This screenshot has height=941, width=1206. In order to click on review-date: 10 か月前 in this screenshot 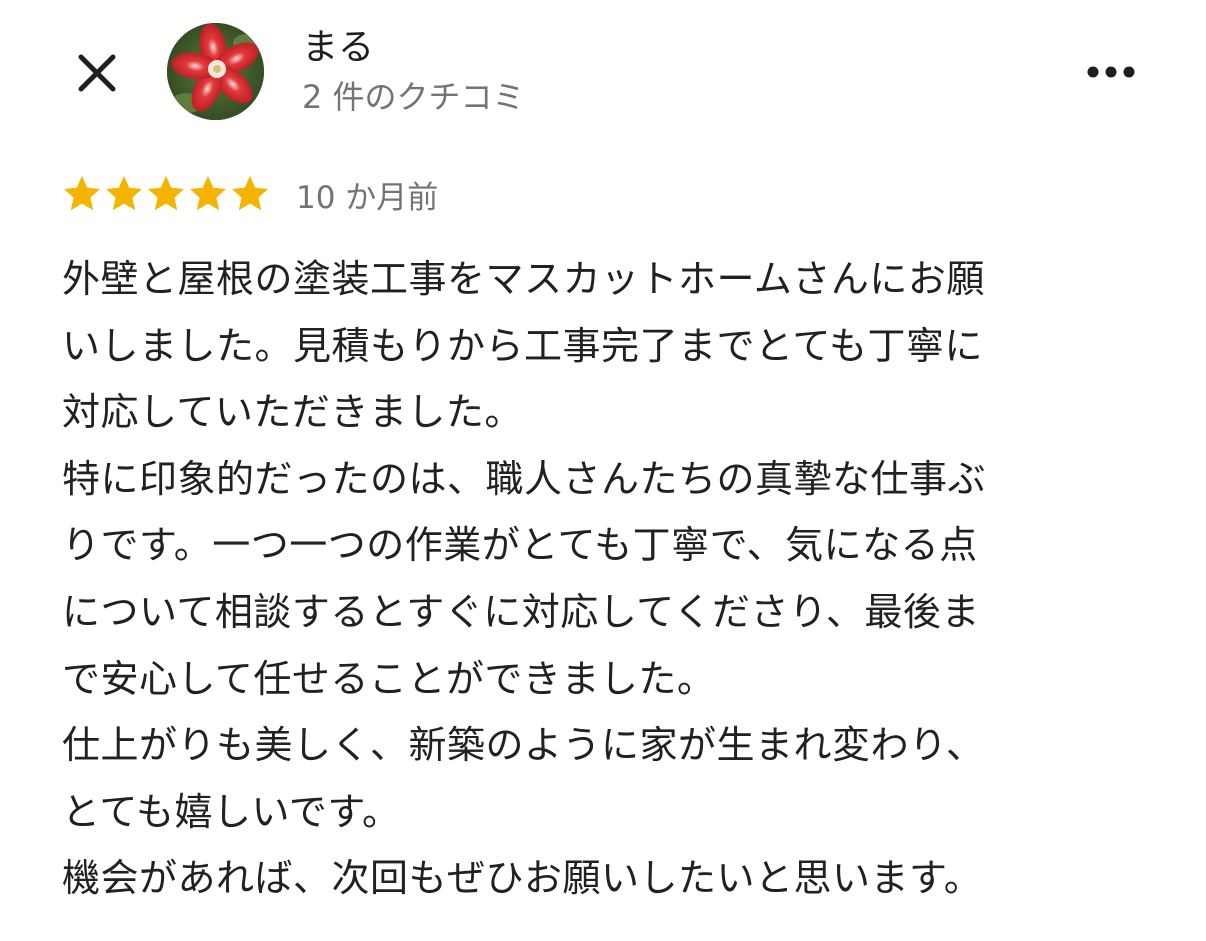, I will do `click(367, 197)`.